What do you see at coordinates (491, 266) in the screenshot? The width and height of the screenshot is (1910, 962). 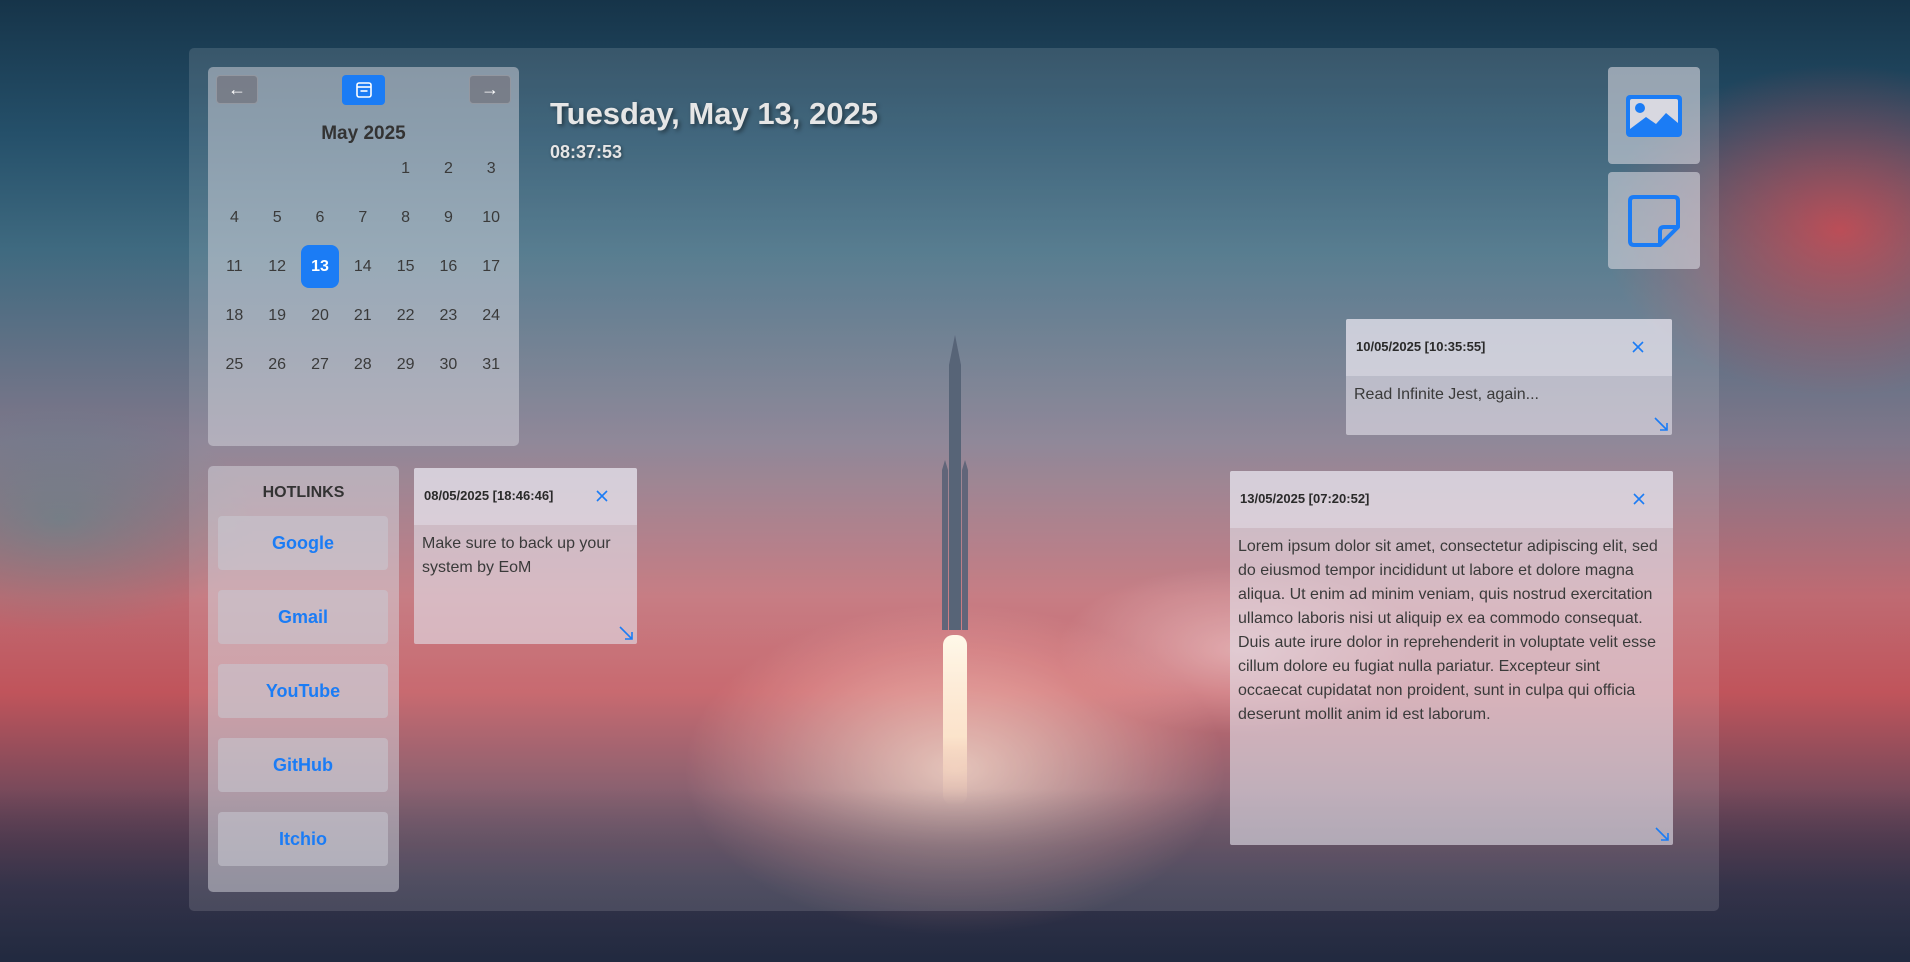 I see `calendar-day: 17` at bounding box center [491, 266].